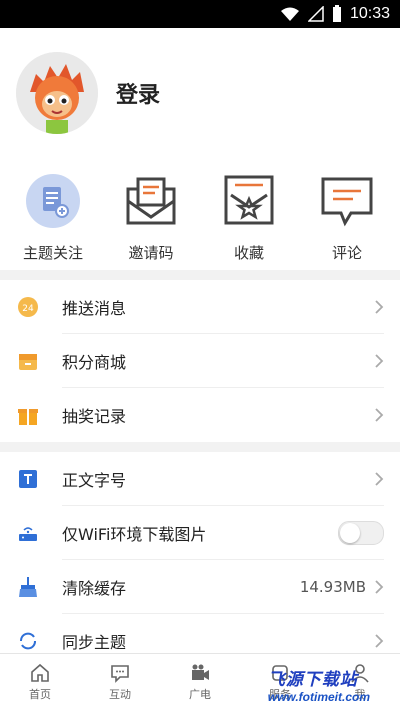 The height and width of the screenshot is (710, 400). I want to click on watermark-url: www.fotimeit.com, so click(318, 697).